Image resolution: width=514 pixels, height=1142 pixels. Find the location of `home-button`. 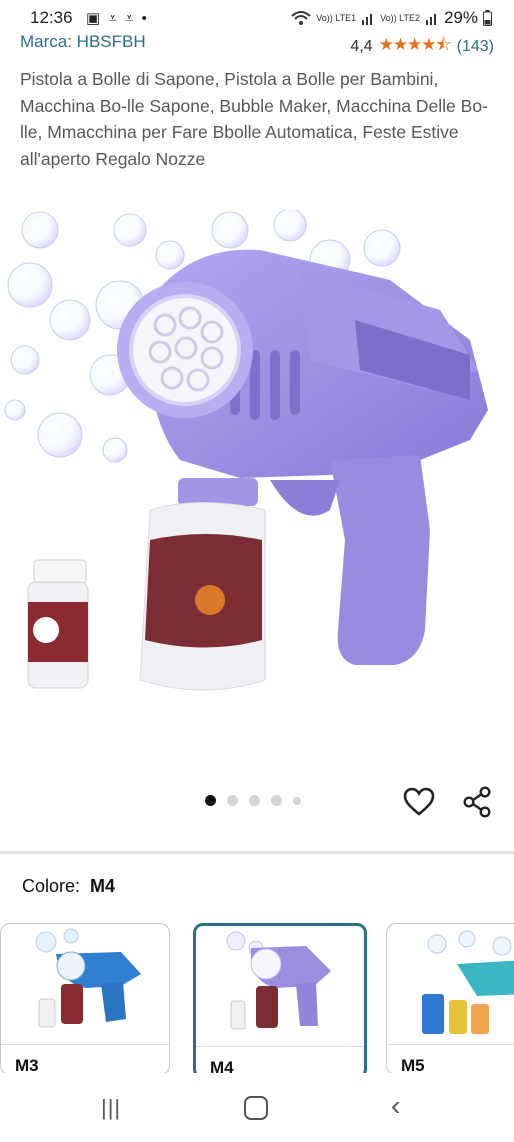

home-button is located at coordinates (256, 1108).